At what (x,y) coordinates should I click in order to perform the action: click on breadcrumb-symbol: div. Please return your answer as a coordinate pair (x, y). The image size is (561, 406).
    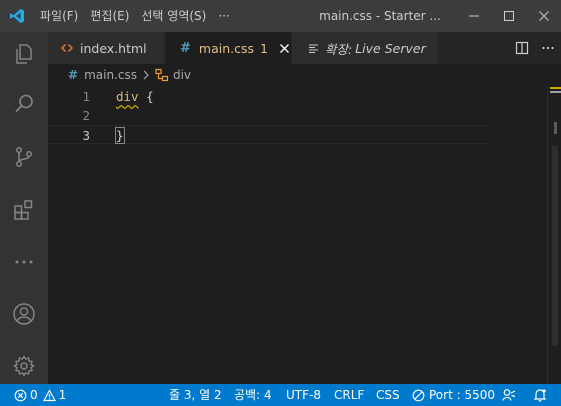
    Looking at the image, I should click on (182, 75).